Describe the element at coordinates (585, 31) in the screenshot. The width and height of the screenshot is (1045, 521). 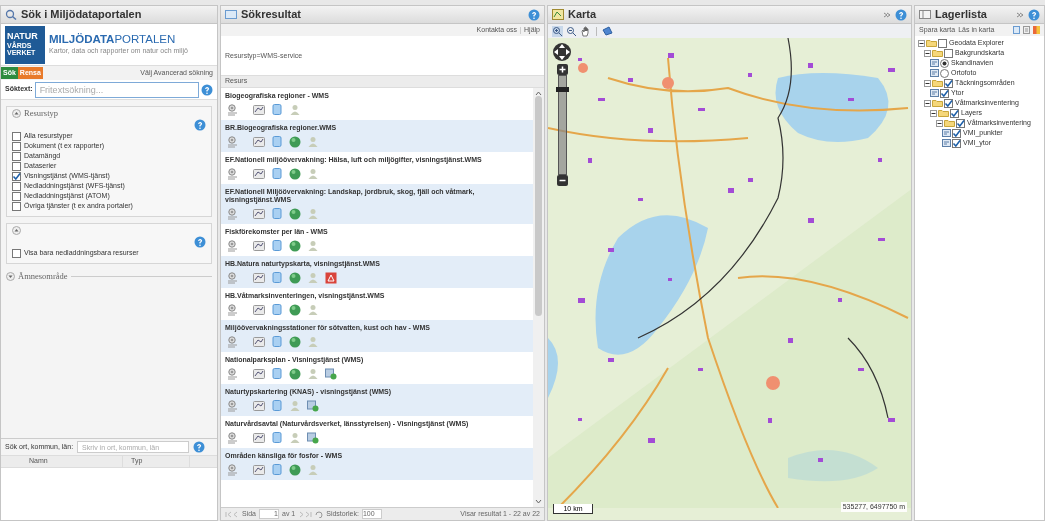
I see `hand-icon` at that location.